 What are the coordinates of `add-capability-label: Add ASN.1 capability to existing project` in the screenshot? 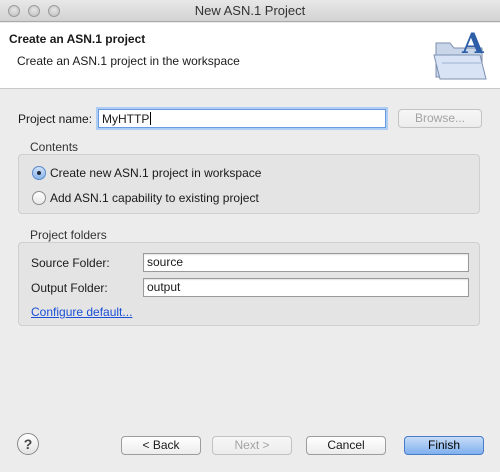 It's located at (154, 198).